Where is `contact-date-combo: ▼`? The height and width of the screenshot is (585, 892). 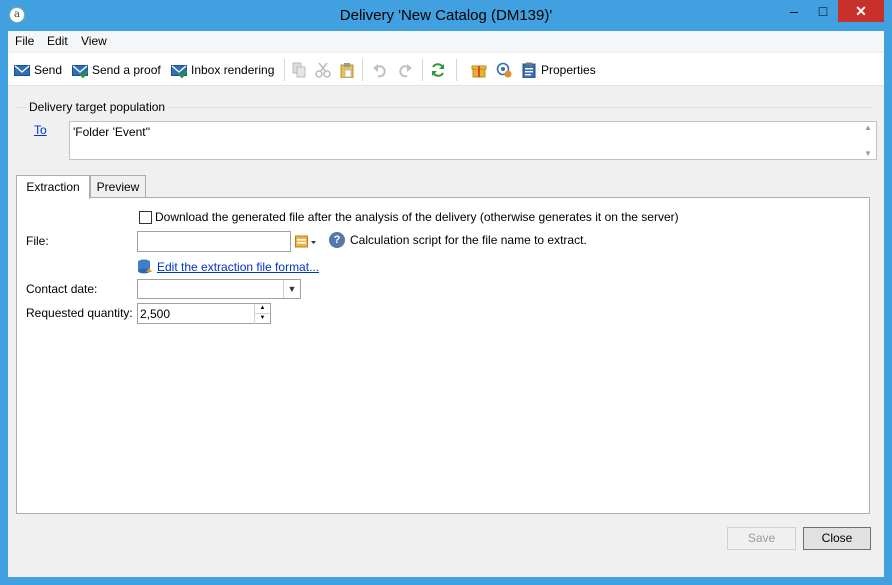
contact-date-combo: ▼ is located at coordinates (219, 289).